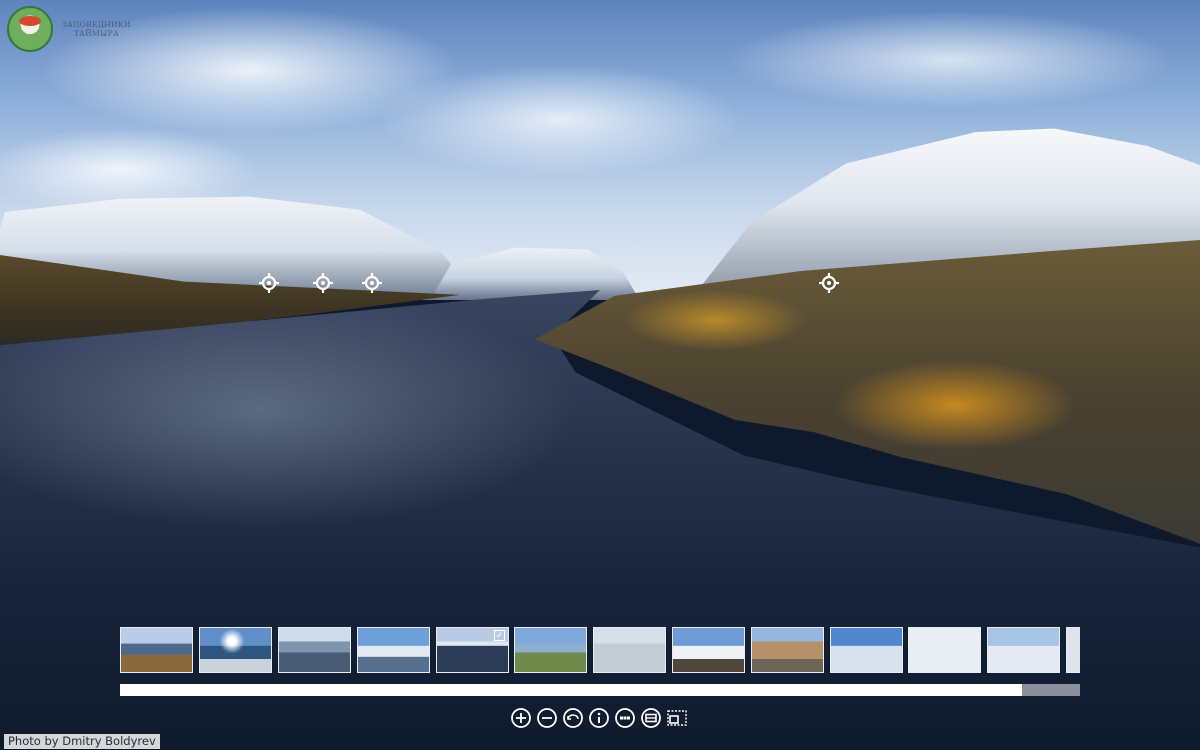 The image size is (1200, 750). I want to click on dots-icon, so click(625, 718).